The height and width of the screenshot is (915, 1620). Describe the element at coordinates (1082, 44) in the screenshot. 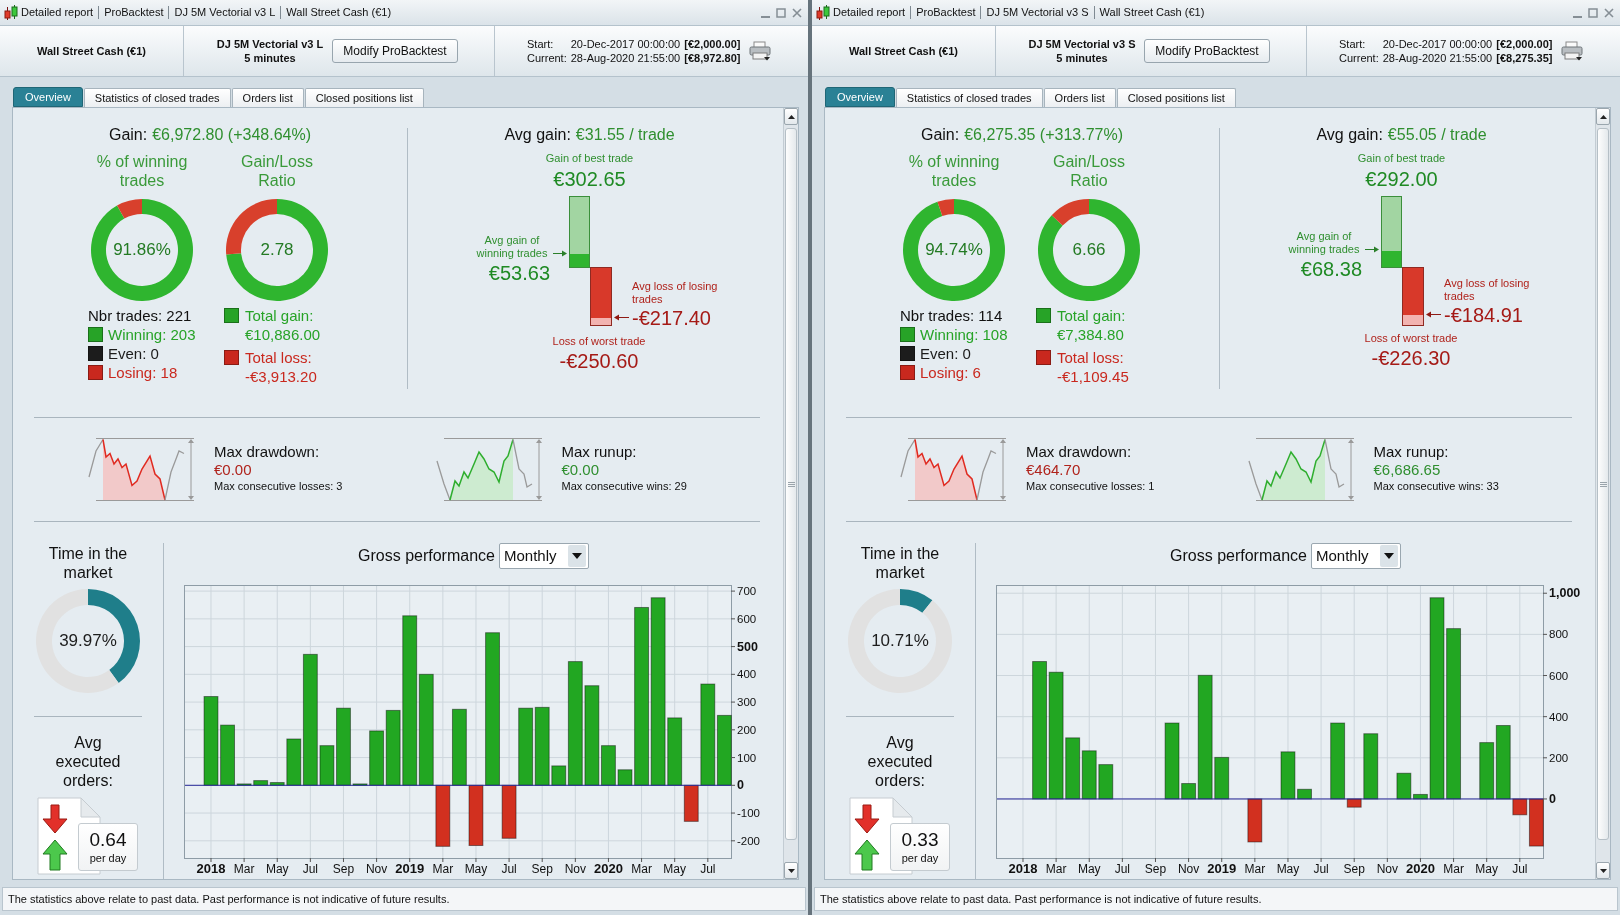

I see `system-name: DJ 5M Vectorial v3 S` at that location.